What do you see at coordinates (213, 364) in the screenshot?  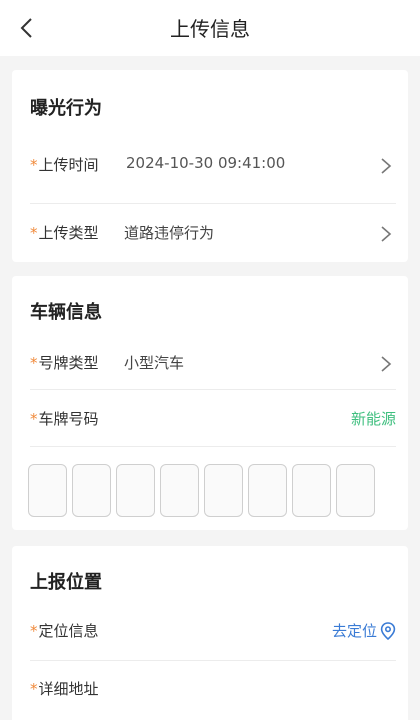 I see `plate-type-row: *号牌类型 小型汽车` at bounding box center [213, 364].